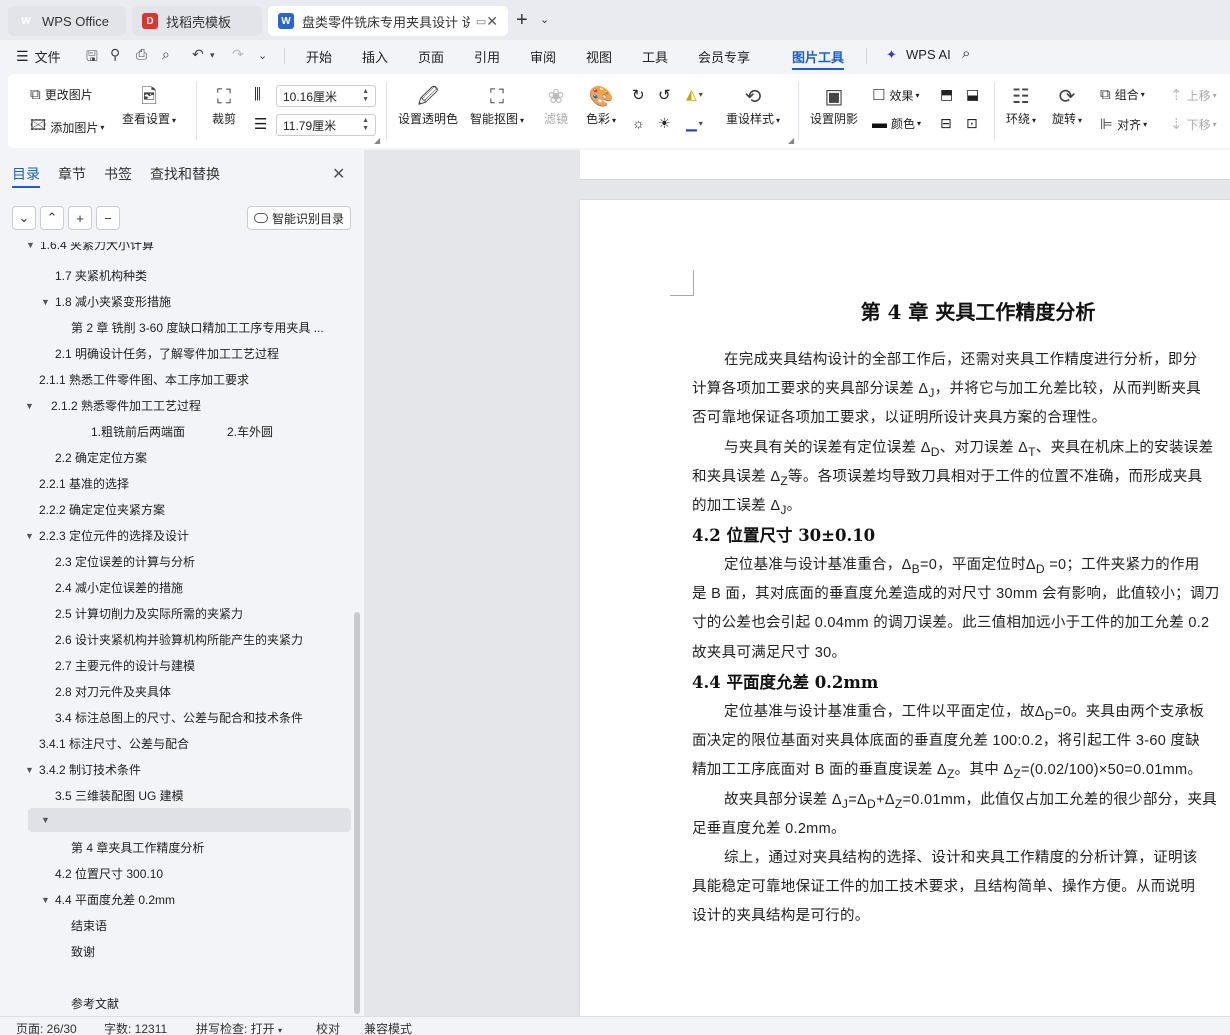  Describe the element at coordinates (428, 105) in the screenshot. I see `set-transparent-button: 🖉 设置透明色` at that location.